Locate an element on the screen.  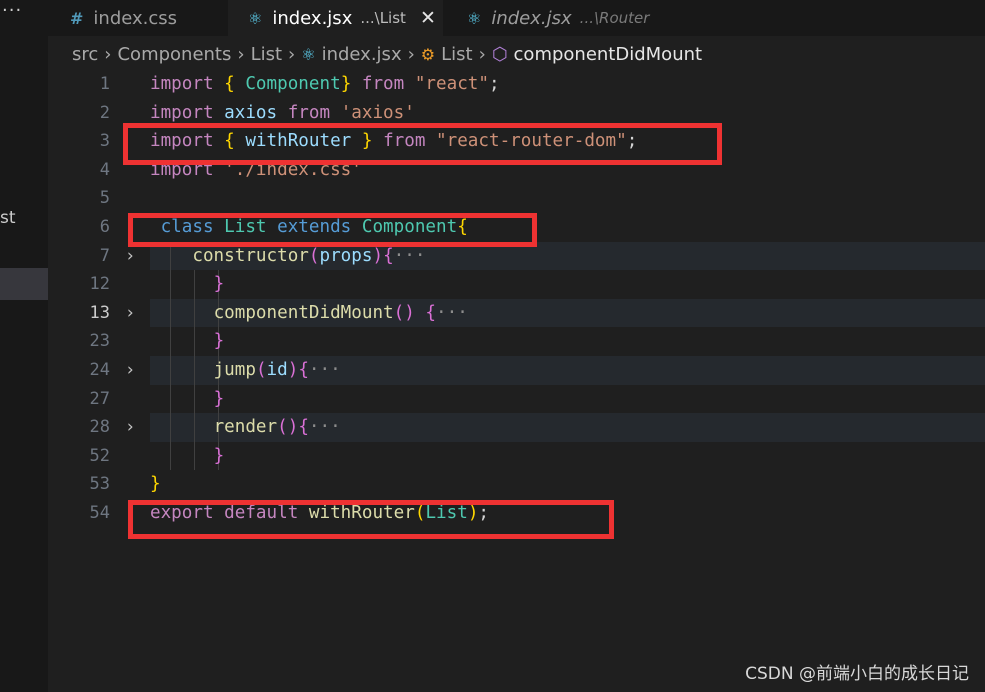
breadcrumb-item-file: index.jsx is located at coordinates (362, 54).